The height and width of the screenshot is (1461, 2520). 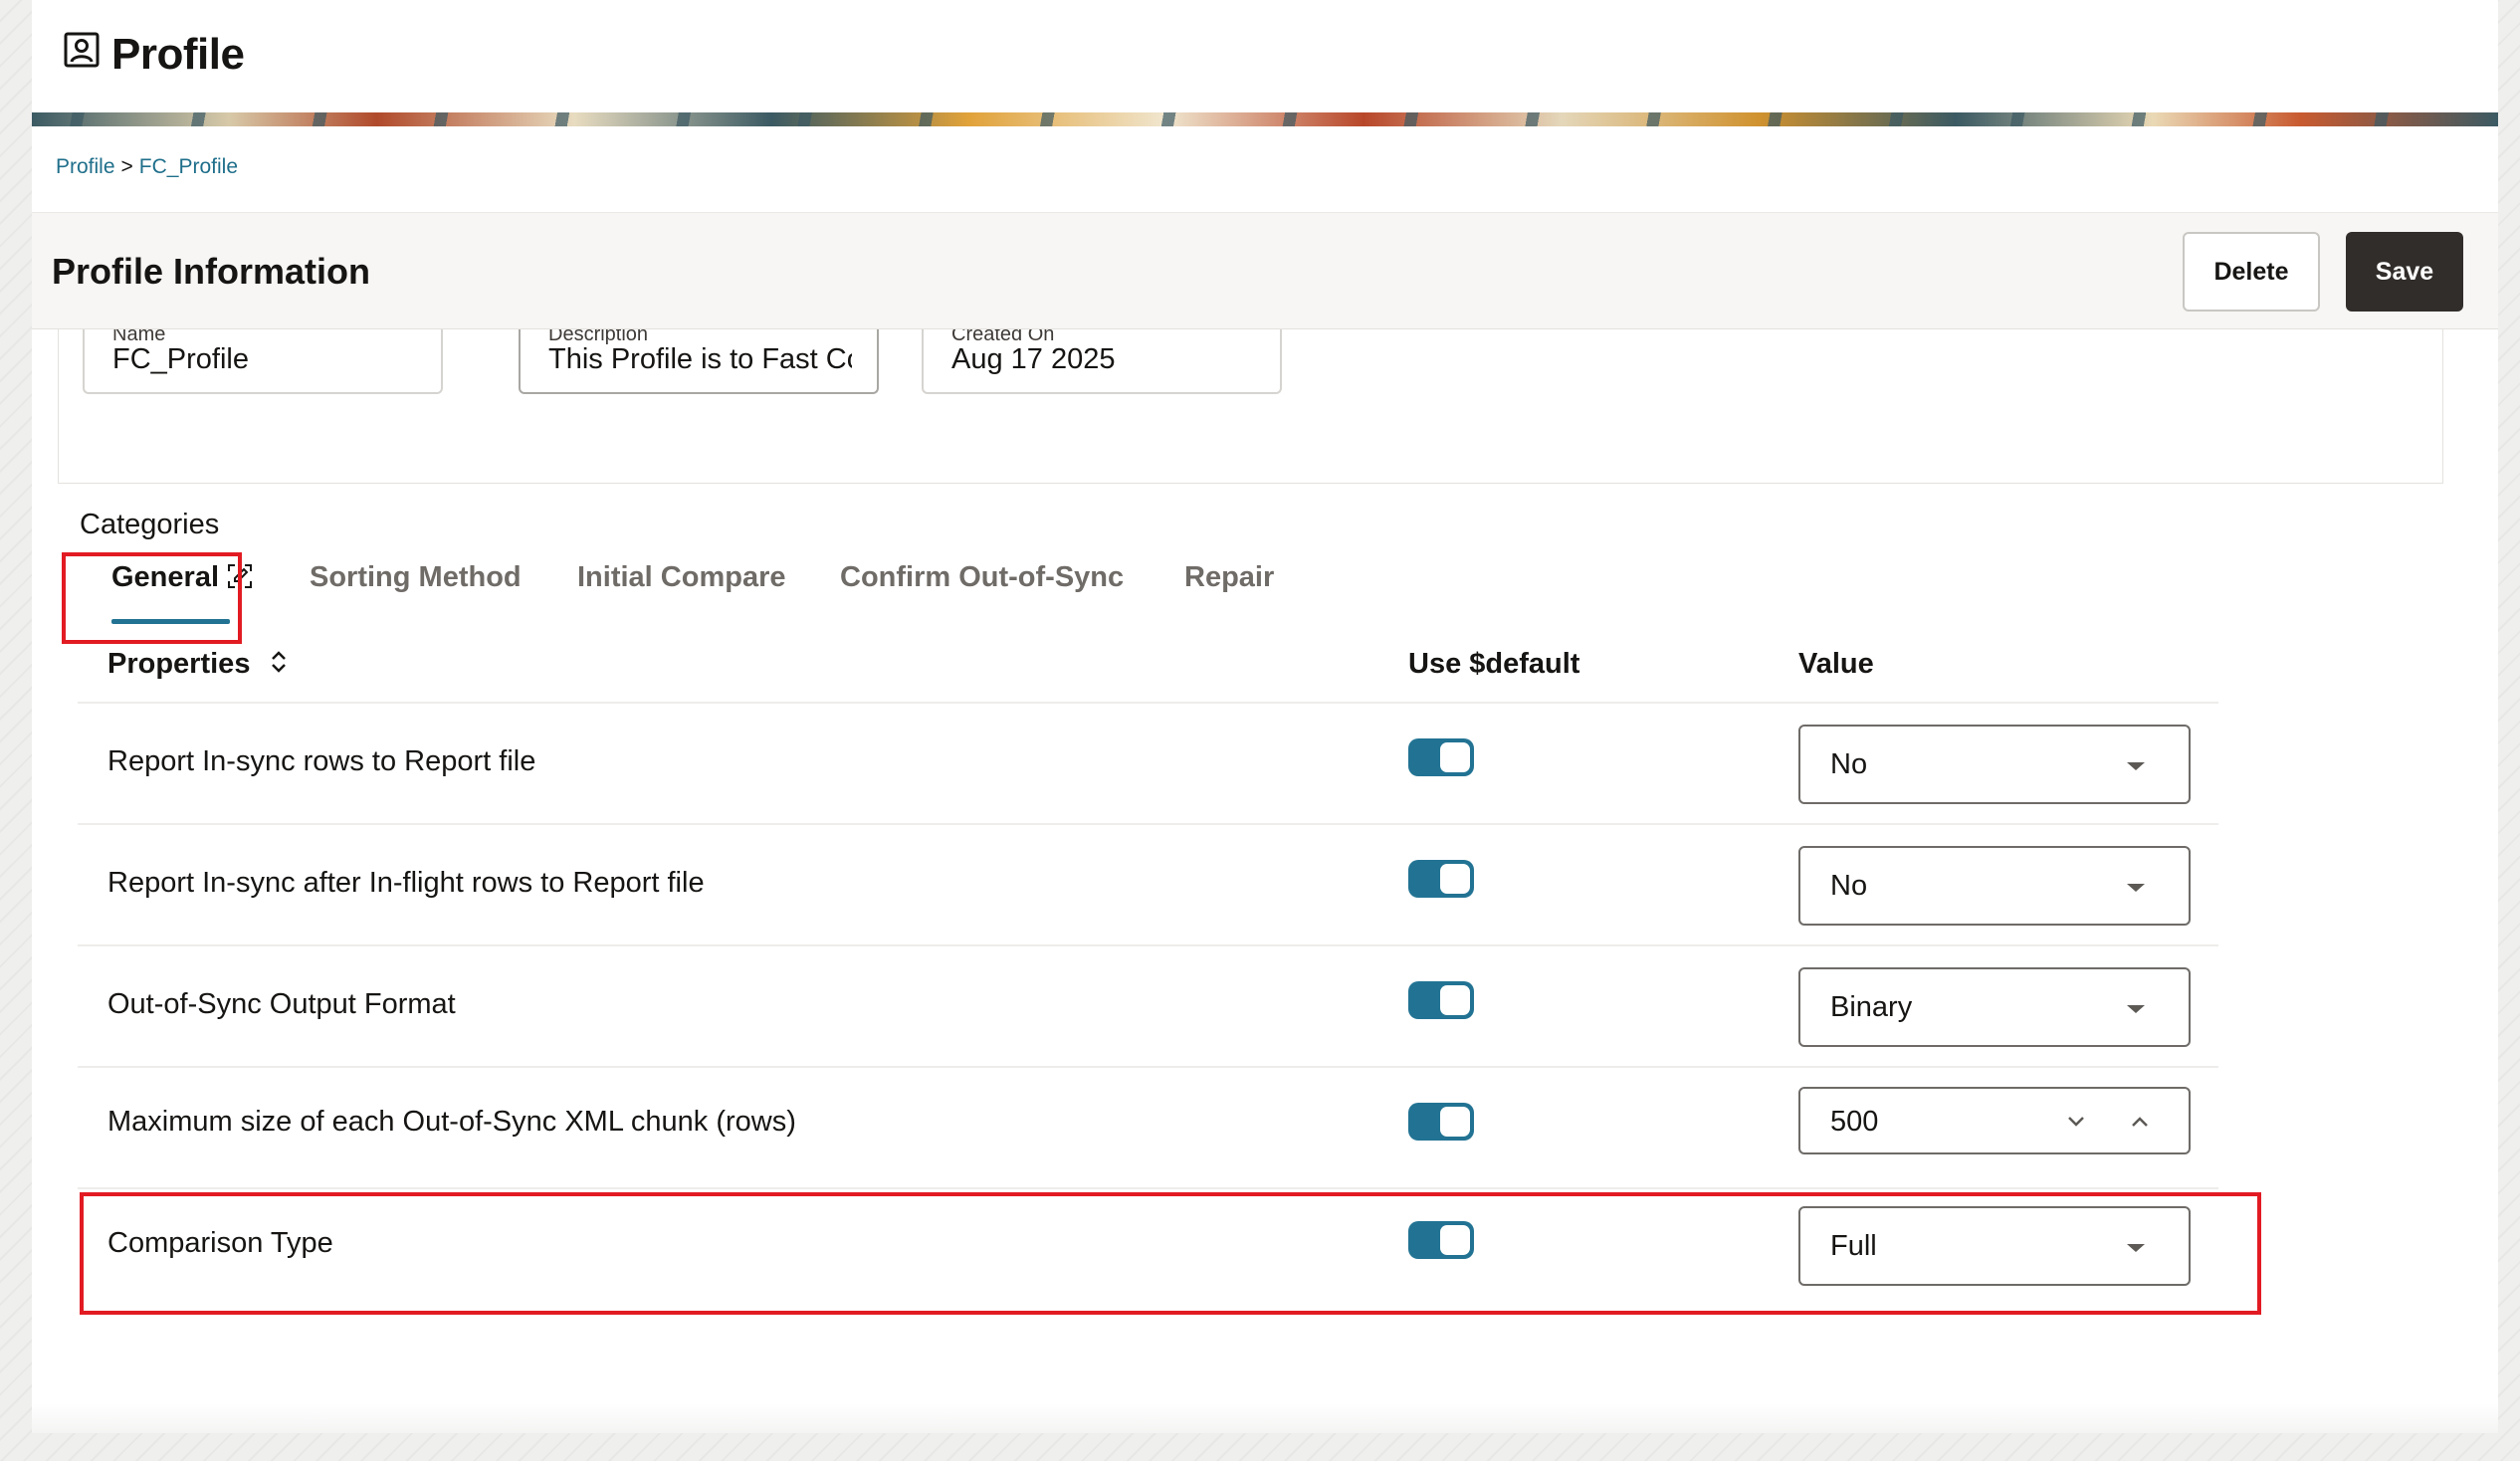 What do you see at coordinates (1265, 1418) in the screenshot?
I see `bottom-fade` at bounding box center [1265, 1418].